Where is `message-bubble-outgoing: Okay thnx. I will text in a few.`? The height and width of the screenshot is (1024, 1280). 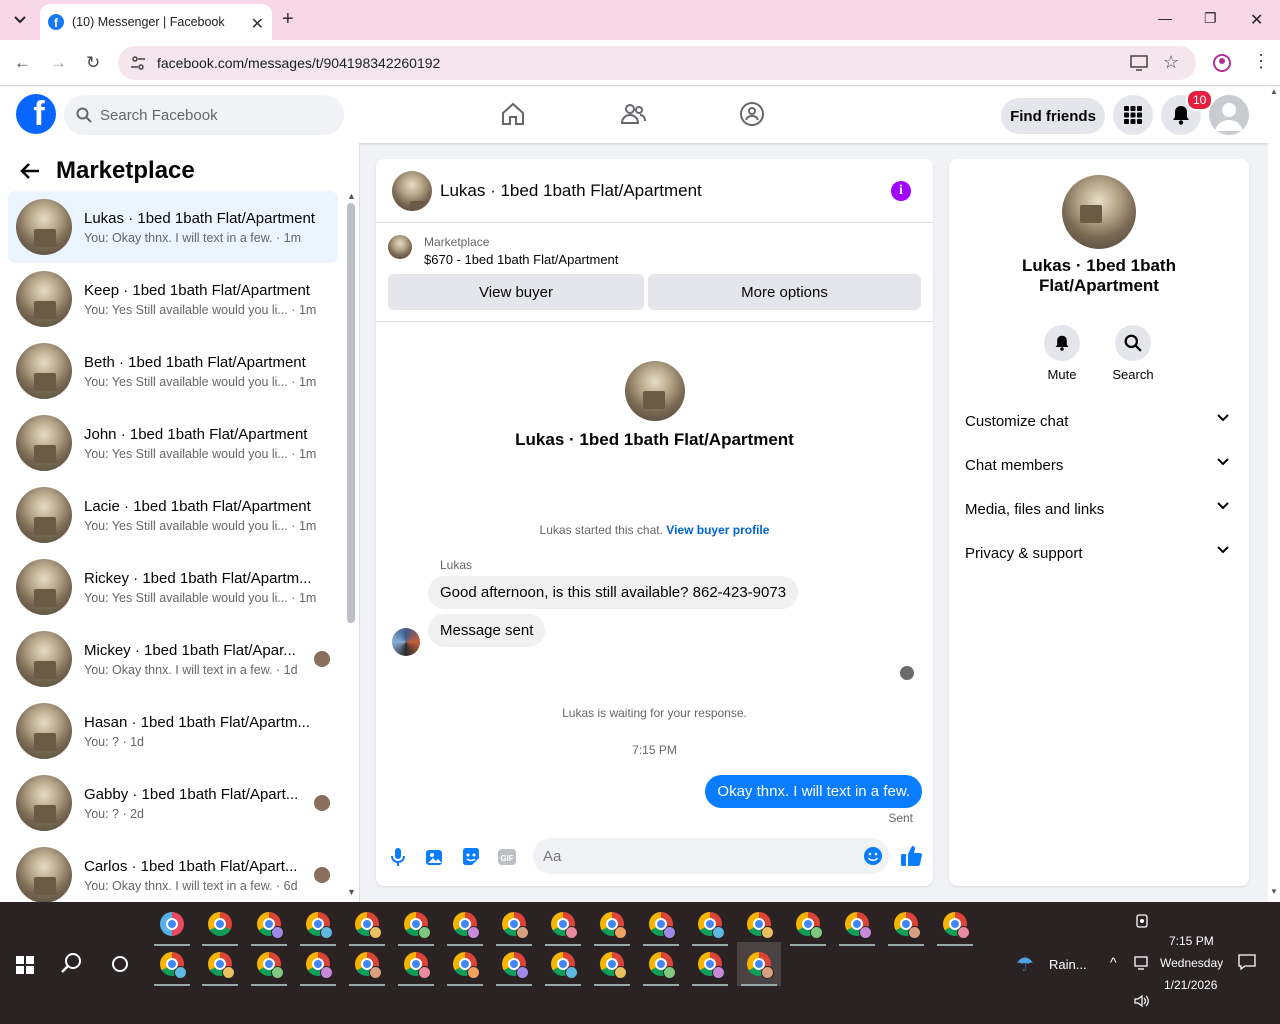
message-bubble-outgoing: Okay thnx. I will text in a few. is located at coordinates (813, 791).